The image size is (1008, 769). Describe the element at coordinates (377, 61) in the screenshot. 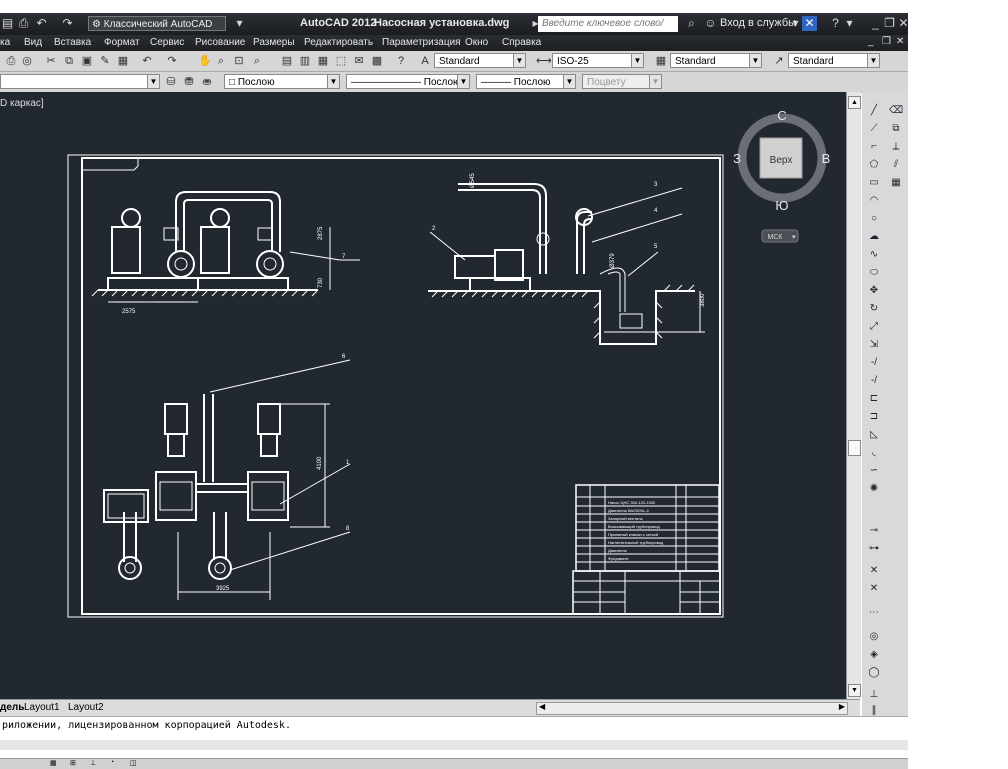

I see `quickcalc-icon: ▩` at that location.